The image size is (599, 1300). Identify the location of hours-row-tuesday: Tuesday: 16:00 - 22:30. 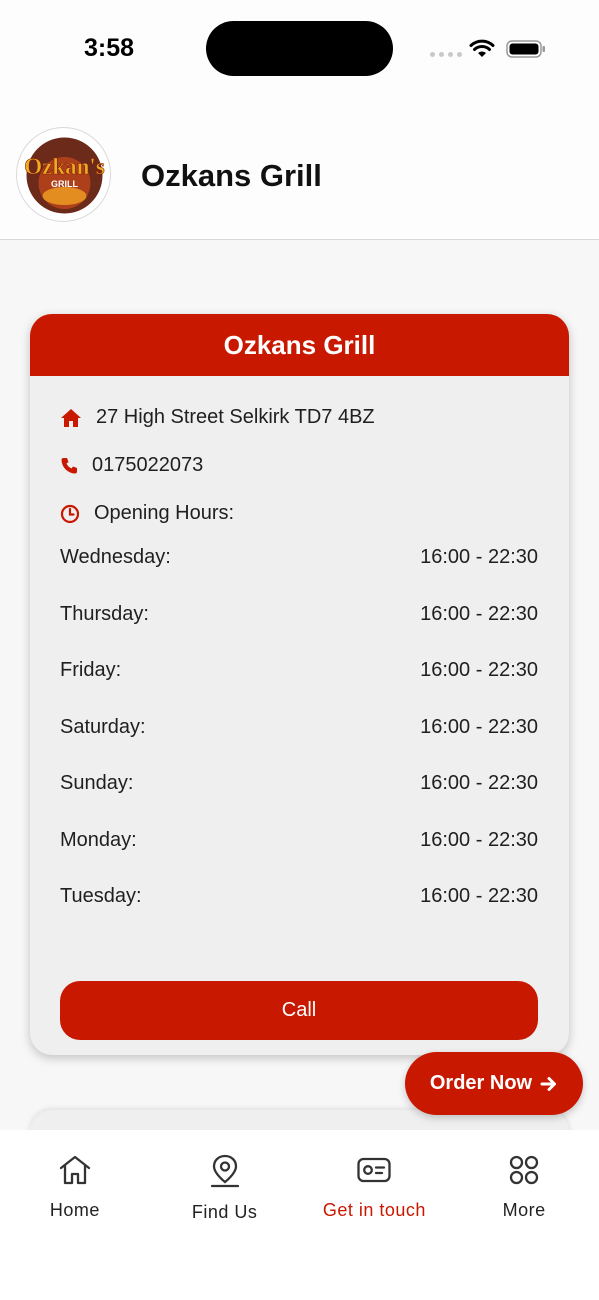
(299, 913).